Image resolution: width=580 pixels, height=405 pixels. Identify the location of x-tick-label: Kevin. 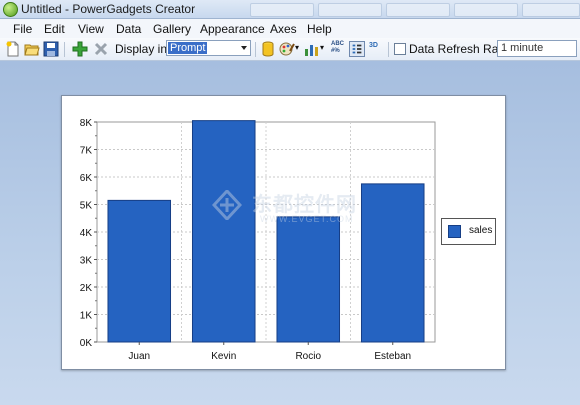
(223, 356).